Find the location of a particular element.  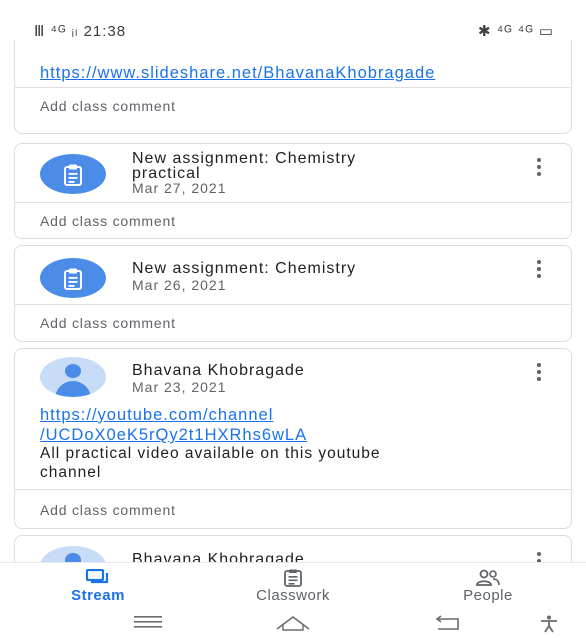

tab-label: Stream is located at coordinates (98, 595).